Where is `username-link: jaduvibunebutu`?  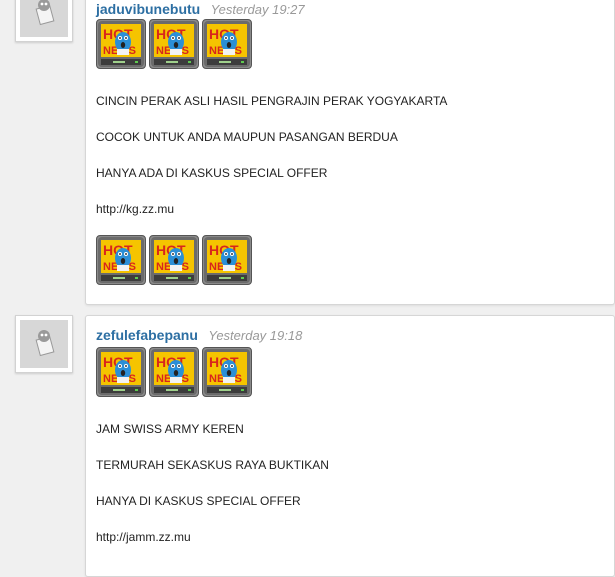
username-link: jaduvibunebutu is located at coordinates (148, 9).